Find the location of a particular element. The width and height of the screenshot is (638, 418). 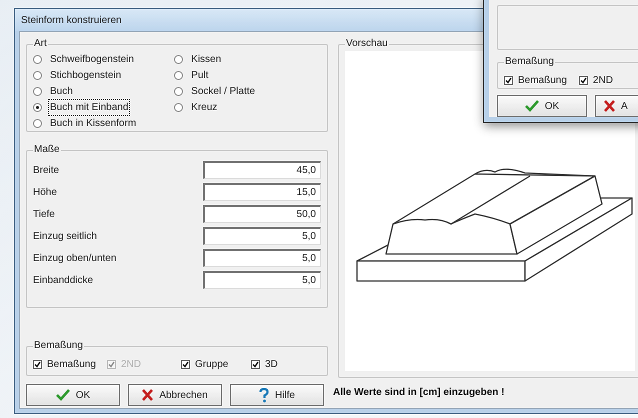

radio-label: Buch in Kissenform is located at coordinates (93, 123).